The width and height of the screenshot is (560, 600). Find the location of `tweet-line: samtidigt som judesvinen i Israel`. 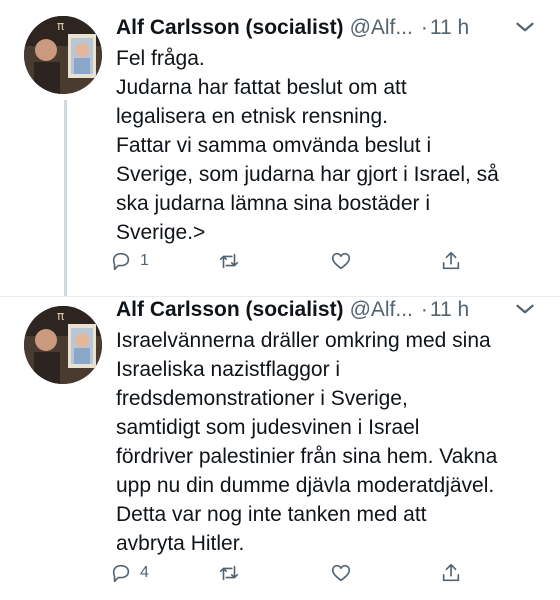

tweet-line: samtidigt som judesvinen i Israel is located at coordinates (268, 427).